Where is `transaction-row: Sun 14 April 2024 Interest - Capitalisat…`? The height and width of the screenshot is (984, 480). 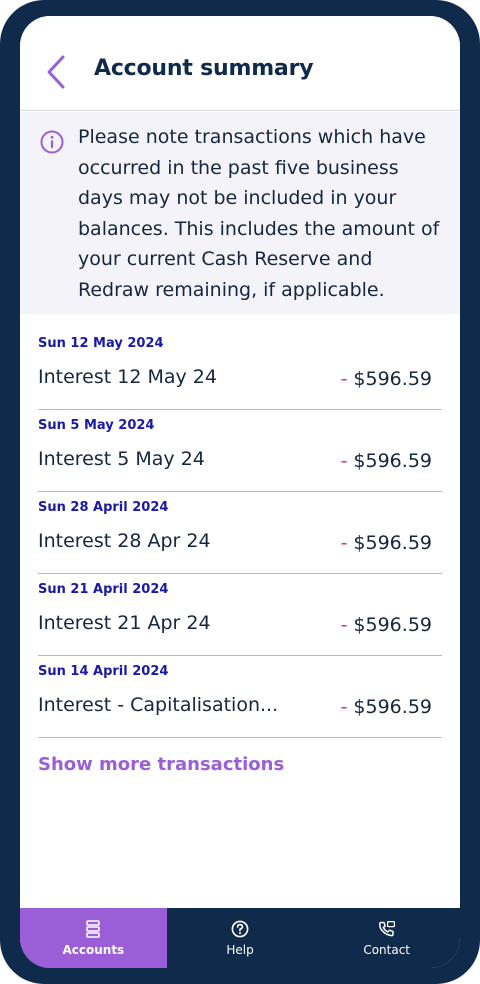 transaction-row: Sun 14 April 2024 Interest - Capitalisat… is located at coordinates (240, 699).